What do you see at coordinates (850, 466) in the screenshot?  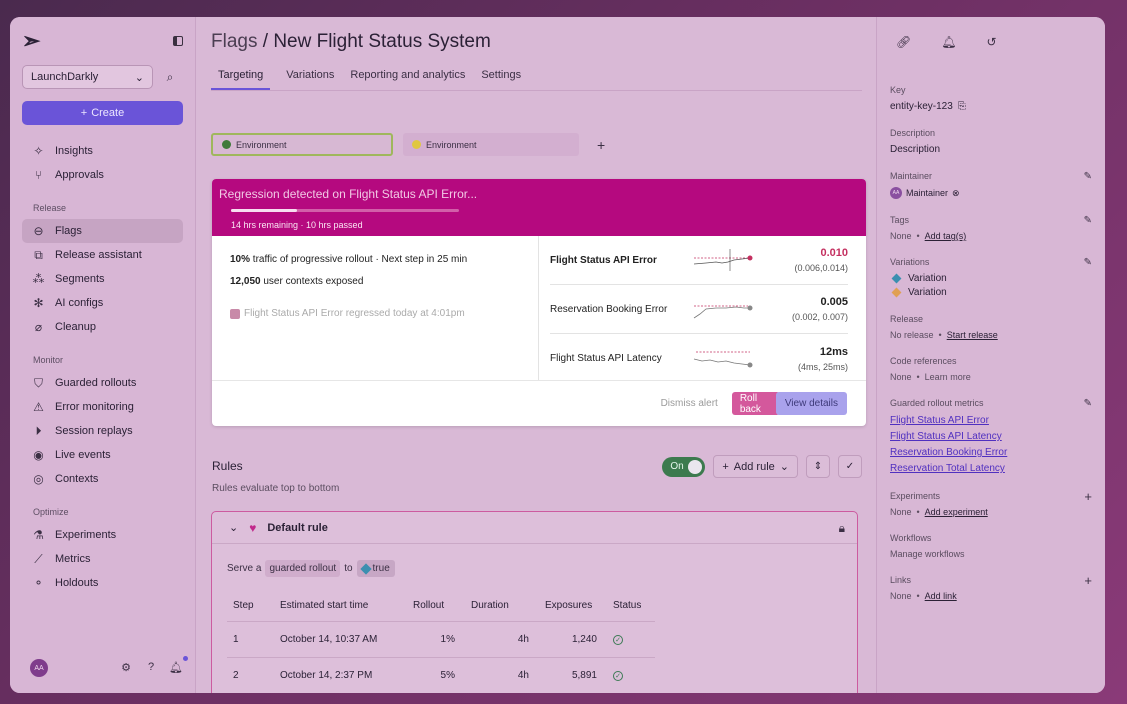 I see `review-check-icon: ✓` at bounding box center [850, 466].